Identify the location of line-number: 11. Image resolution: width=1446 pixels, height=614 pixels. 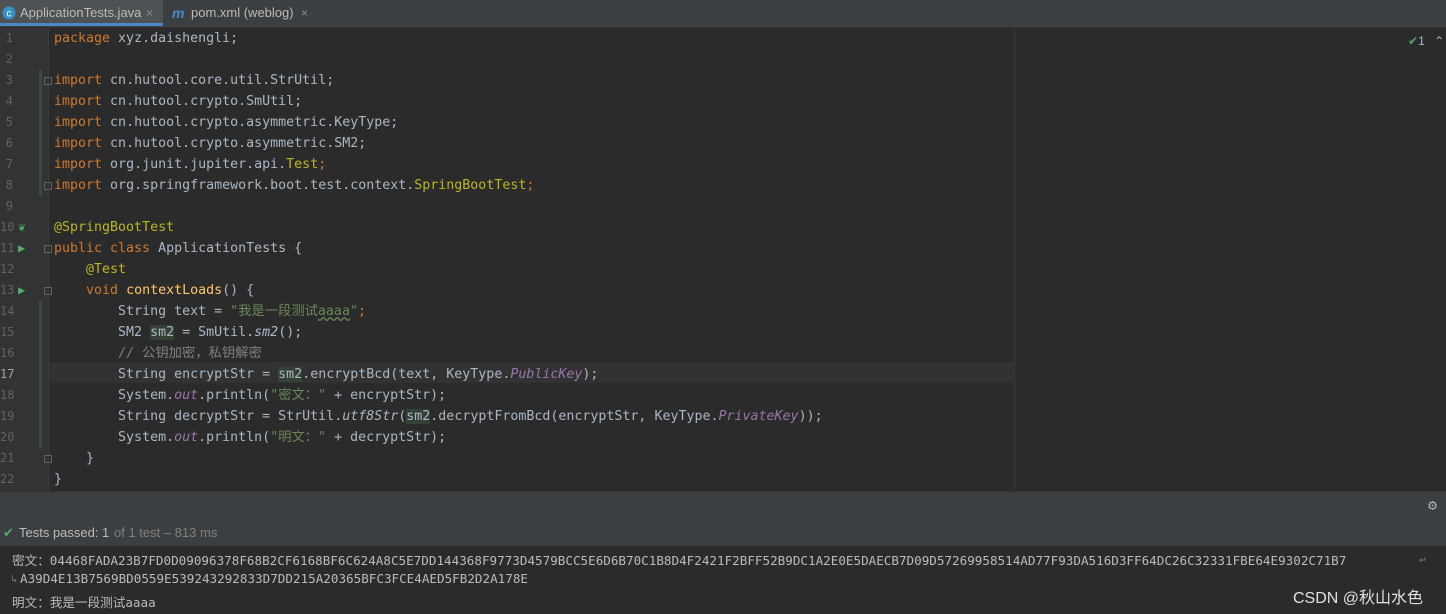
(7, 248).